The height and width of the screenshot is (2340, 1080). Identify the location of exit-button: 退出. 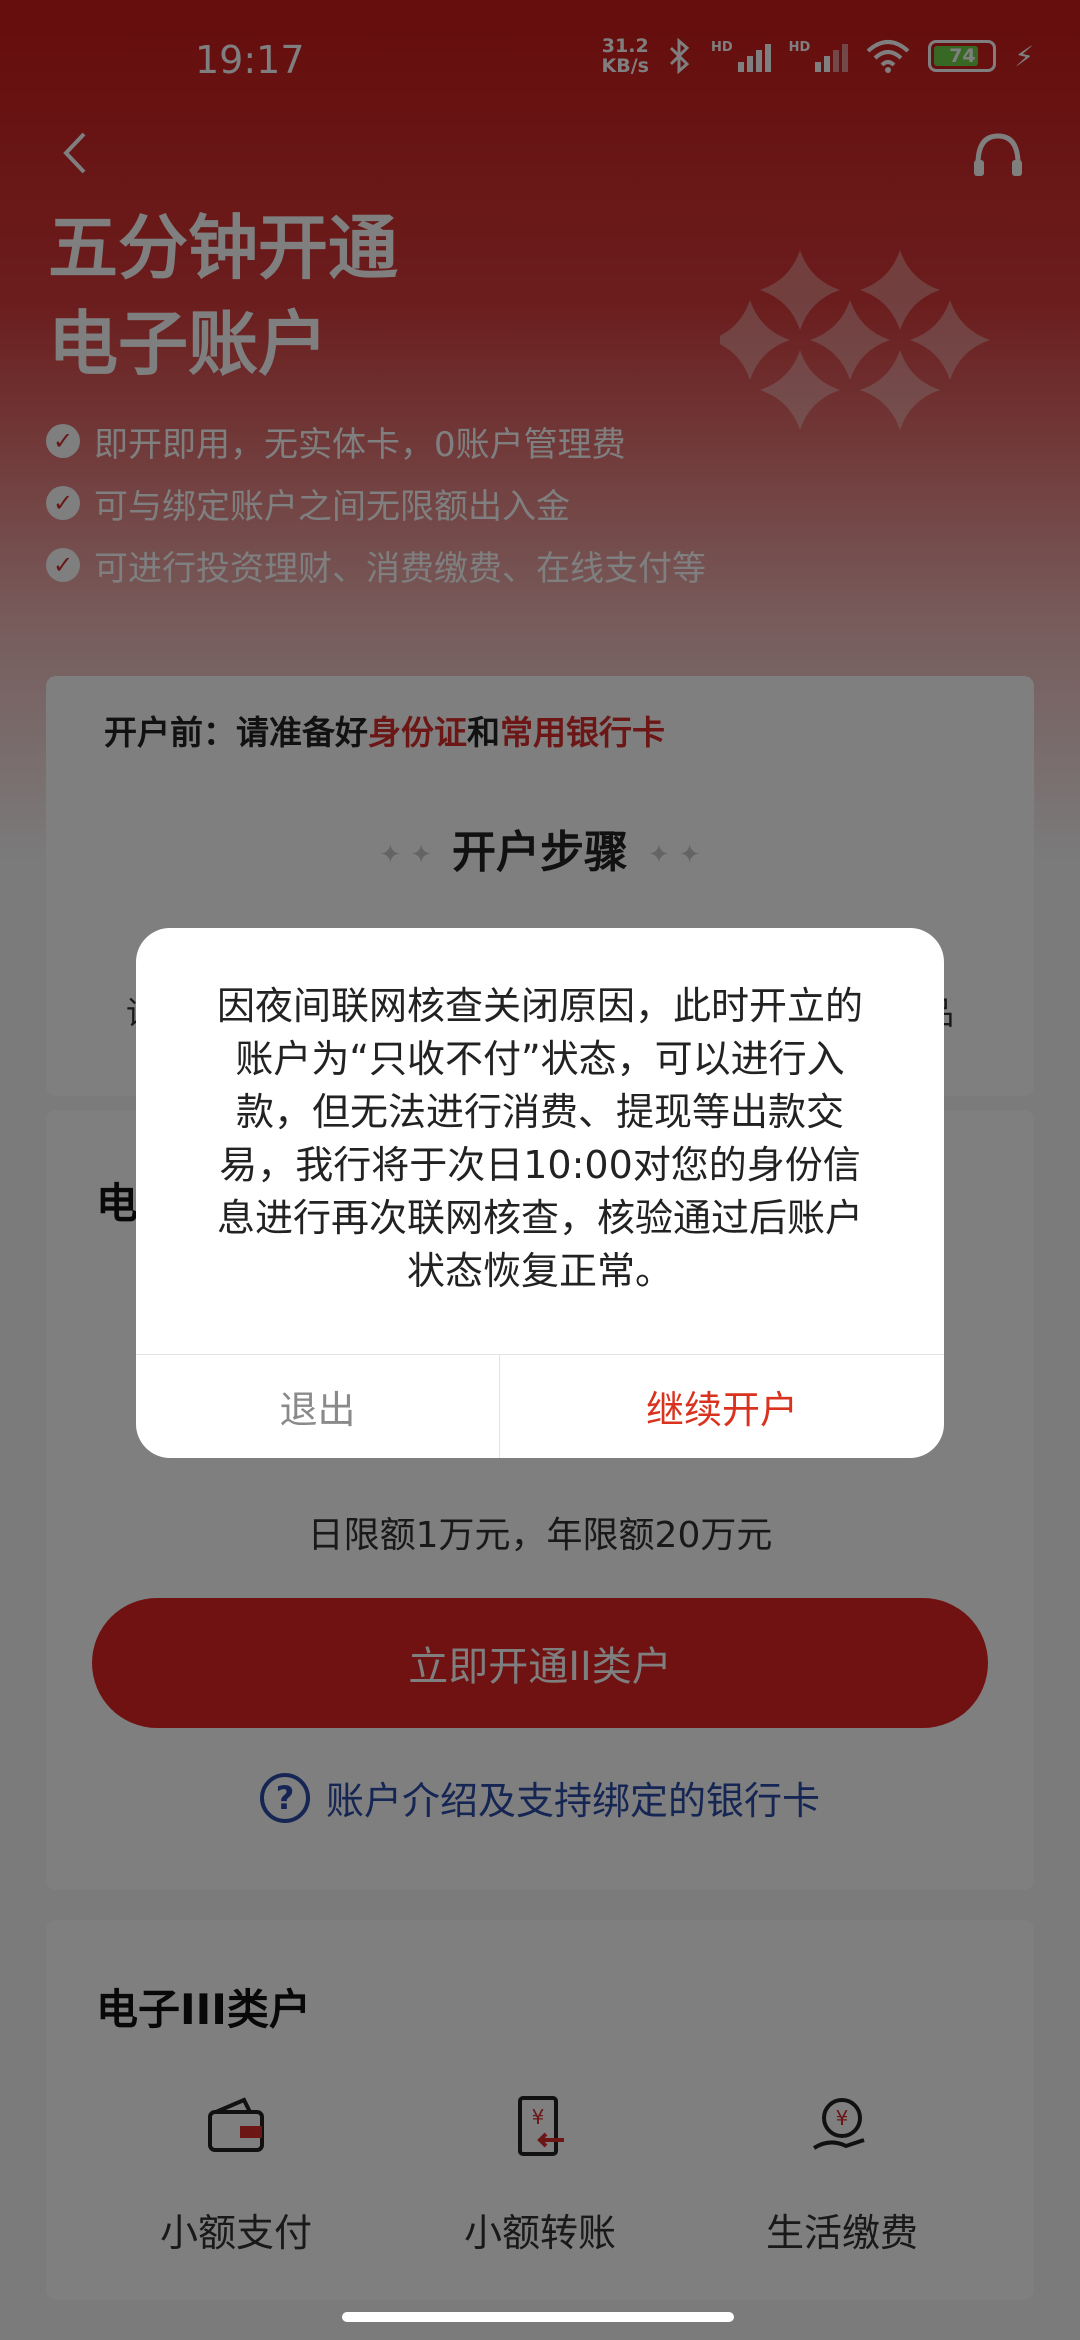
(318, 1406).